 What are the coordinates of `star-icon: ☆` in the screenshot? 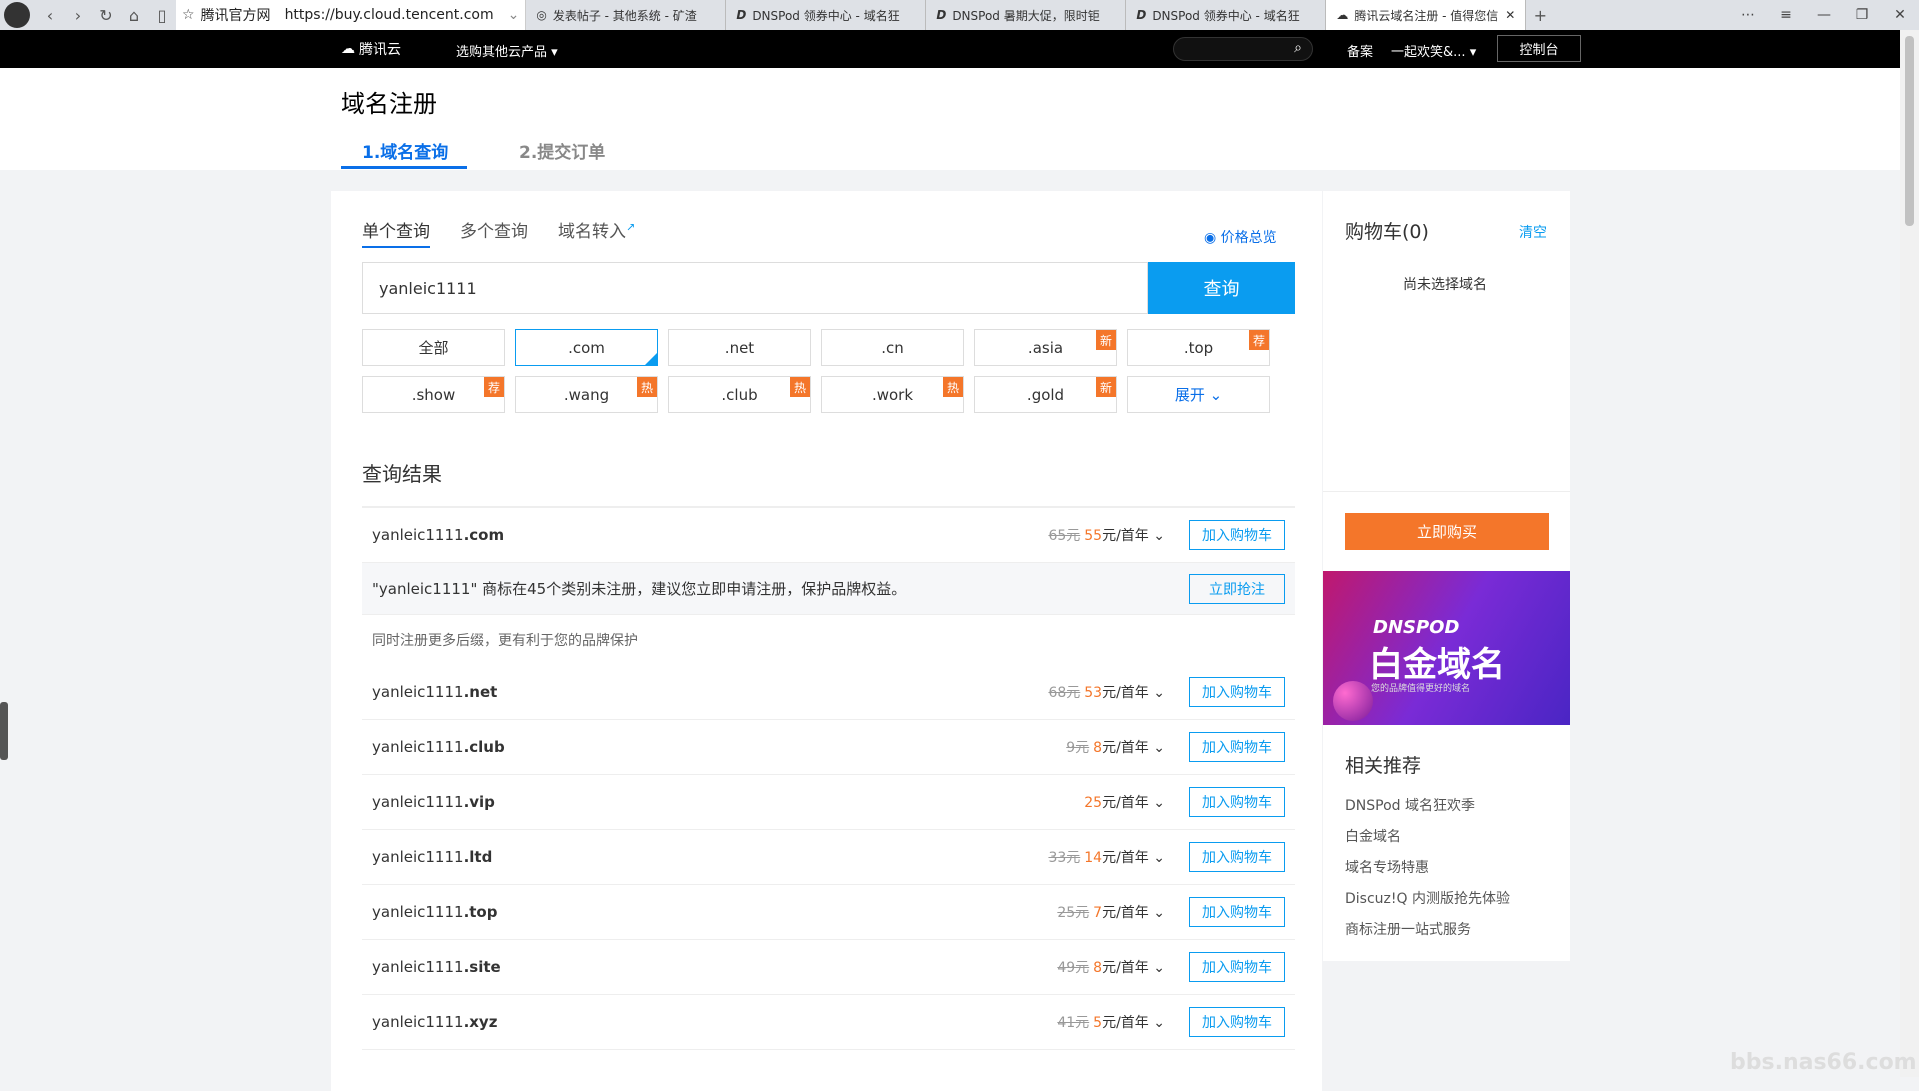 It's located at (188, 15).